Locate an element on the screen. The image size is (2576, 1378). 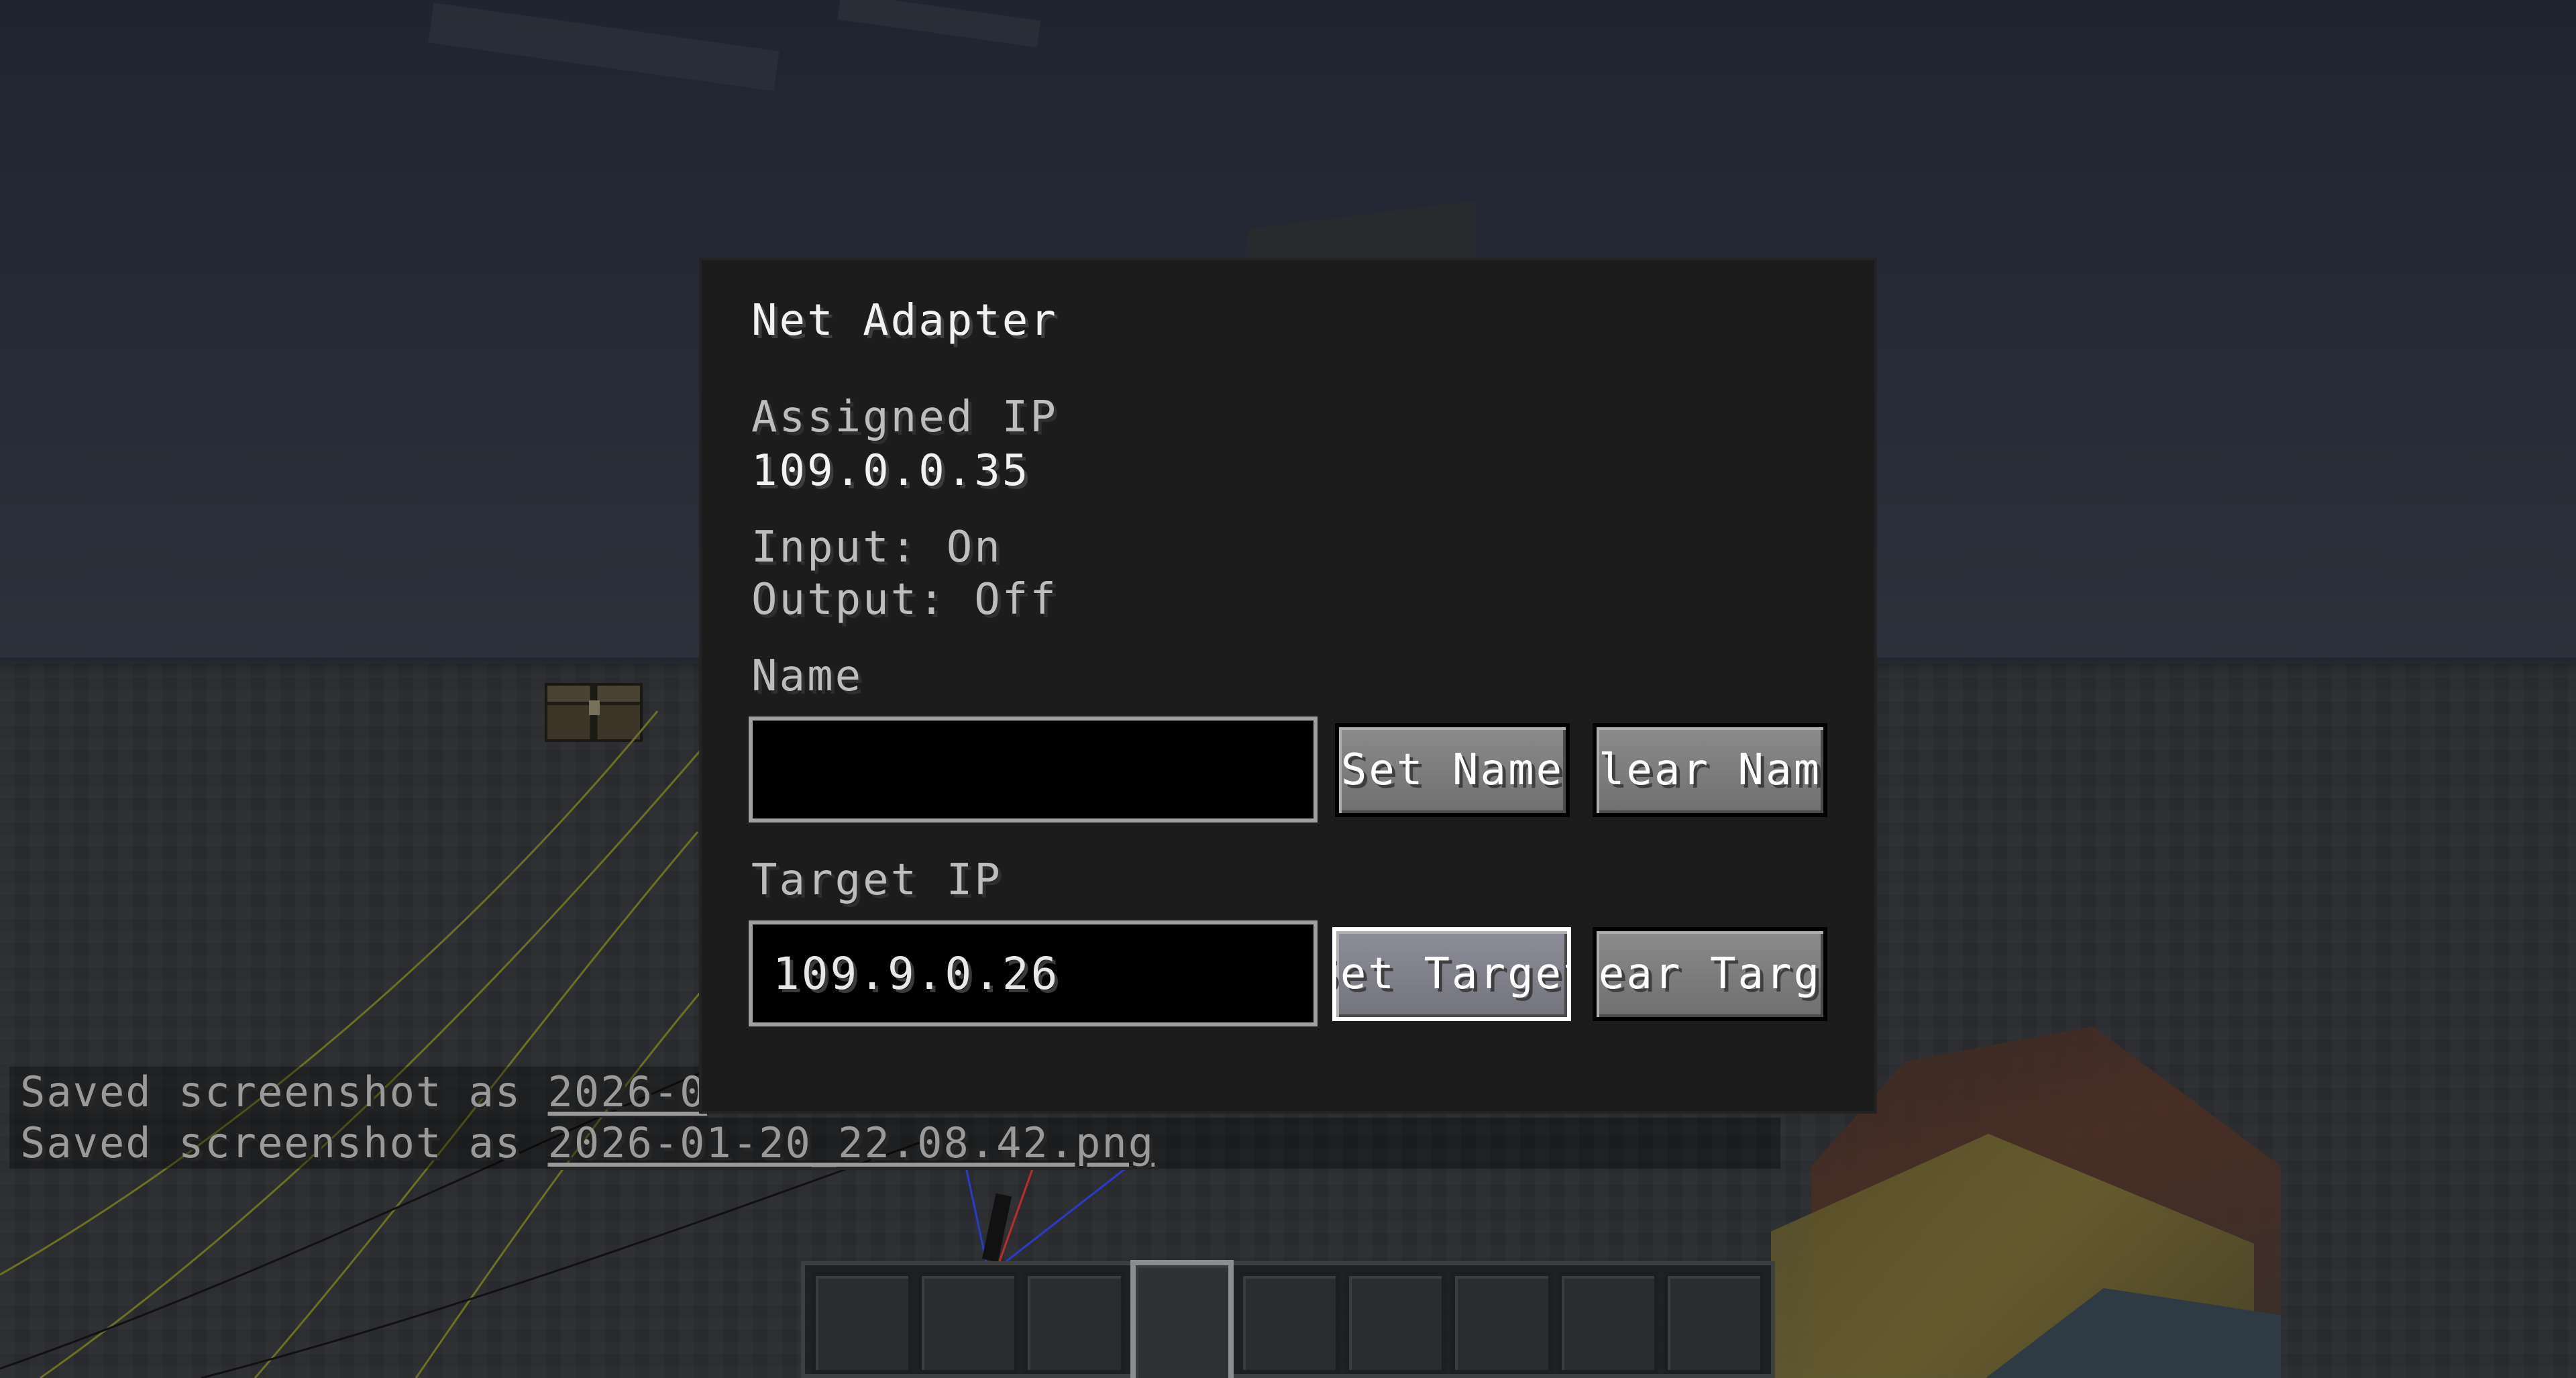
name-input is located at coordinates (1033, 770).